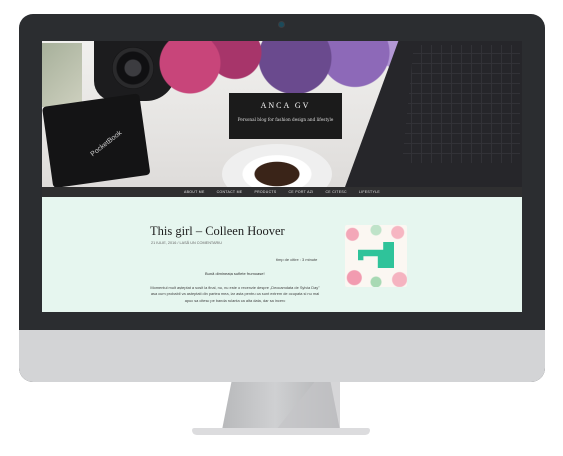  Describe the element at coordinates (281, 431) in the screenshot. I see `monitor-base` at that location.